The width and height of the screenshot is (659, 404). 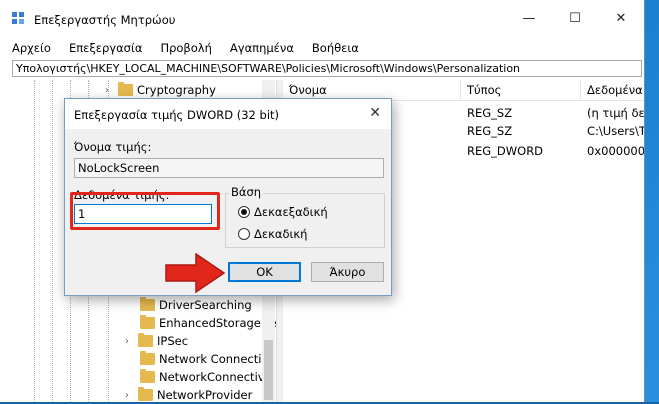 What do you see at coordinates (31, 48) in the screenshot?
I see `menu-file: Αρχείο` at bounding box center [31, 48].